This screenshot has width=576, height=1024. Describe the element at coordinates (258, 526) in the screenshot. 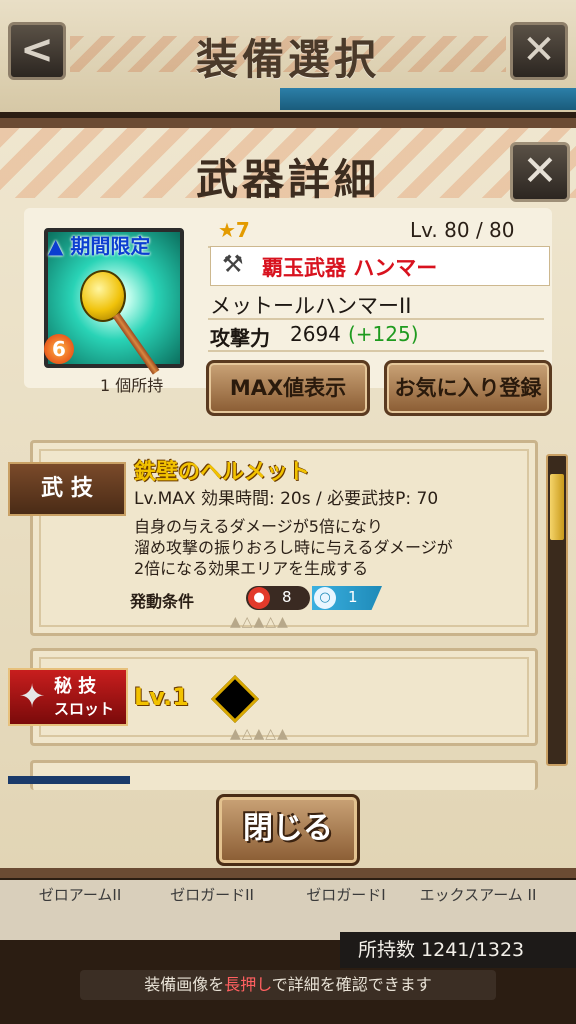

I see `skill-desc-line: 自身の与えるダメージが5倍になり` at that location.